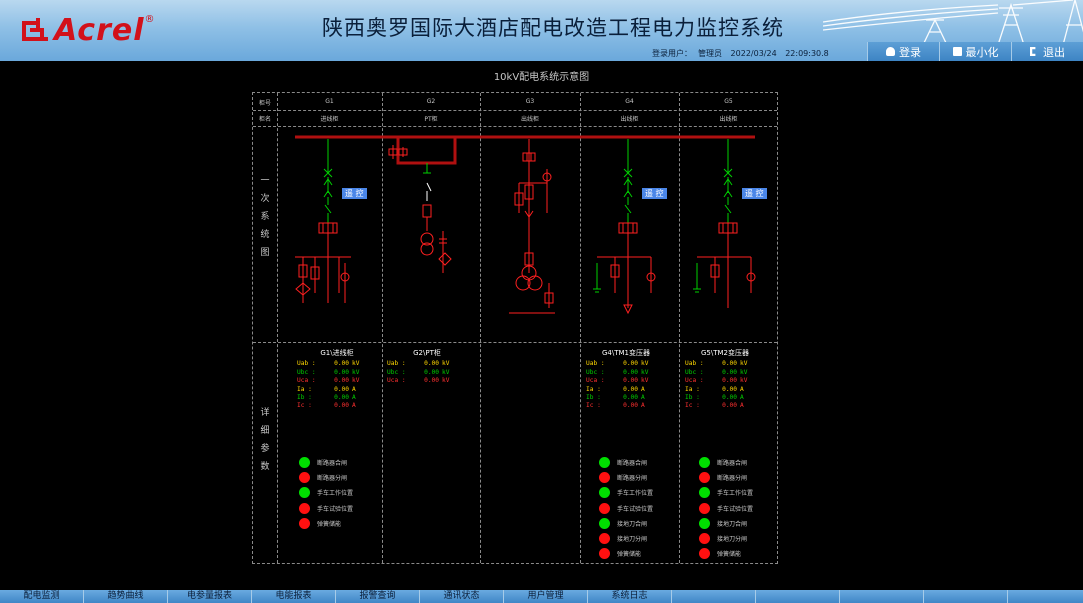  Describe the element at coordinates (710, 53) in the screenshot. I see `login-user: 管理员` at that location.